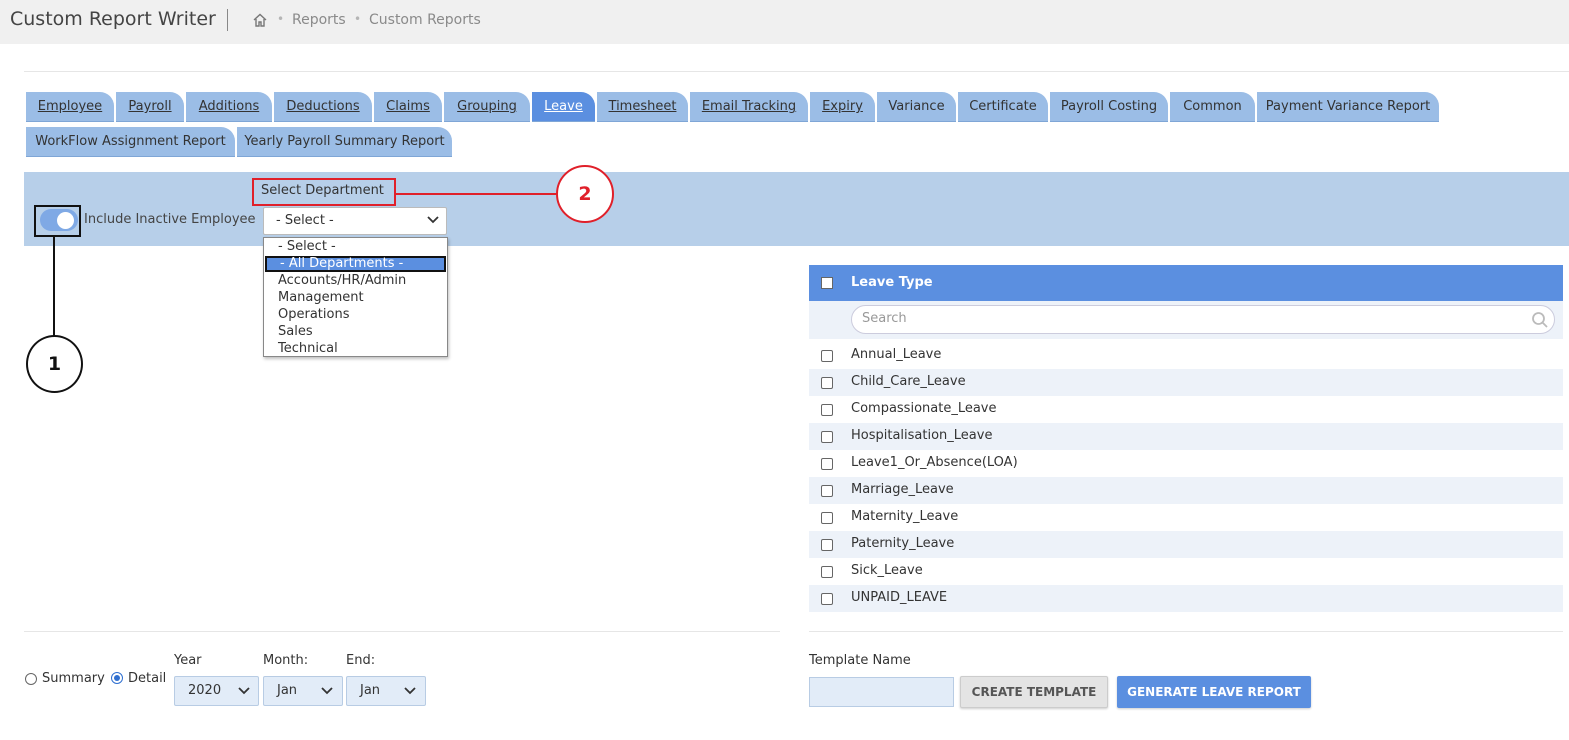 This screenshot has width=1569, height=740. Describe the element at coordinates (899, 597) in the screenshot. I see `leave-type-label: UNPAID_LEAVE` at that location.